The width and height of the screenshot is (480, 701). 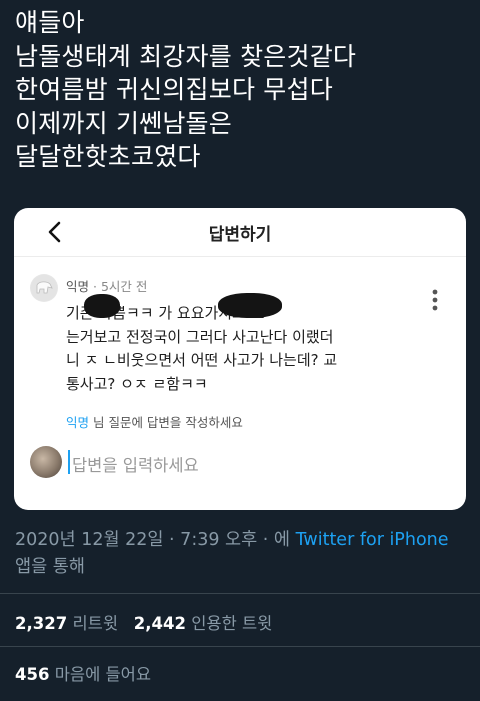 I want to click on comment-line: 니 ㅈ ㄴ비웃으면서 어떤 사고가 나는데? 교, so click(x=202, y=360).